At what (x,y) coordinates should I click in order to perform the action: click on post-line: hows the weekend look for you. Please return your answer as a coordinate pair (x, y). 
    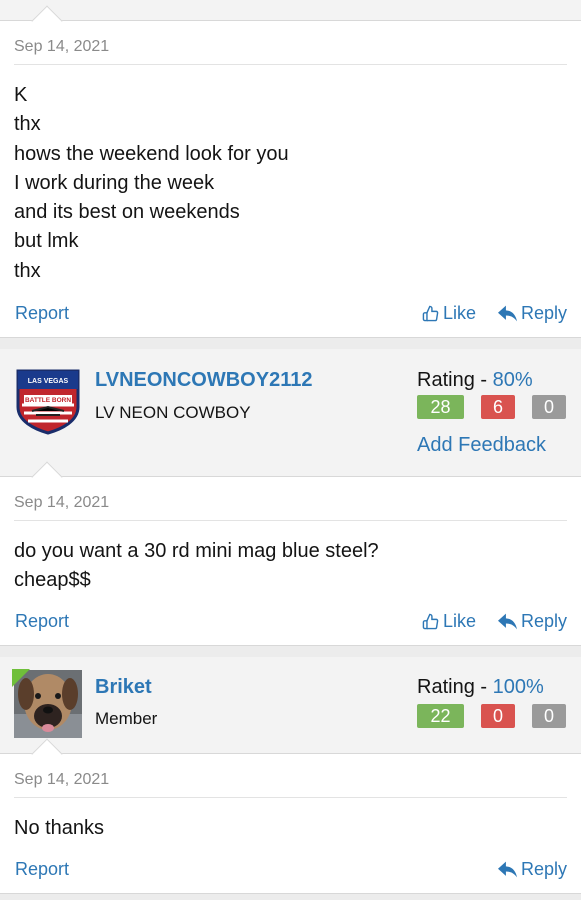
    Looking at the image, I should click on (151, 153).